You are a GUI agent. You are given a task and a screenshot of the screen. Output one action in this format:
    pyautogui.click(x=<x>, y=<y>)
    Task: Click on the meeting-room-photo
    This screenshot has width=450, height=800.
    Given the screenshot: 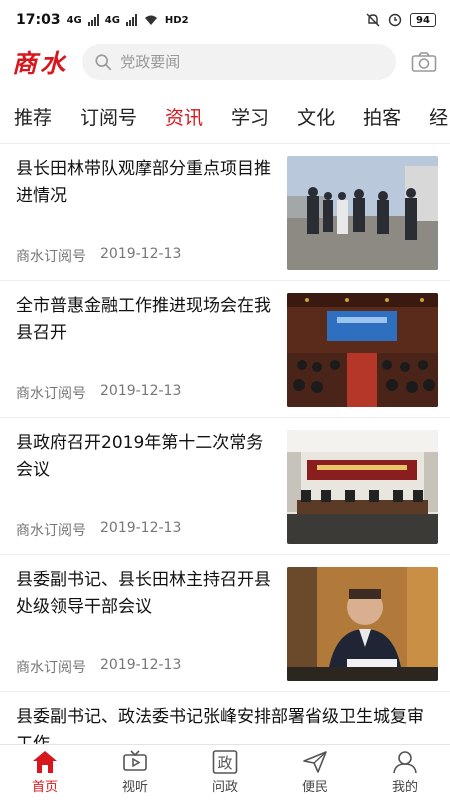 What is the action you would take?
    pyautogui.click(x=362, y=487)
    